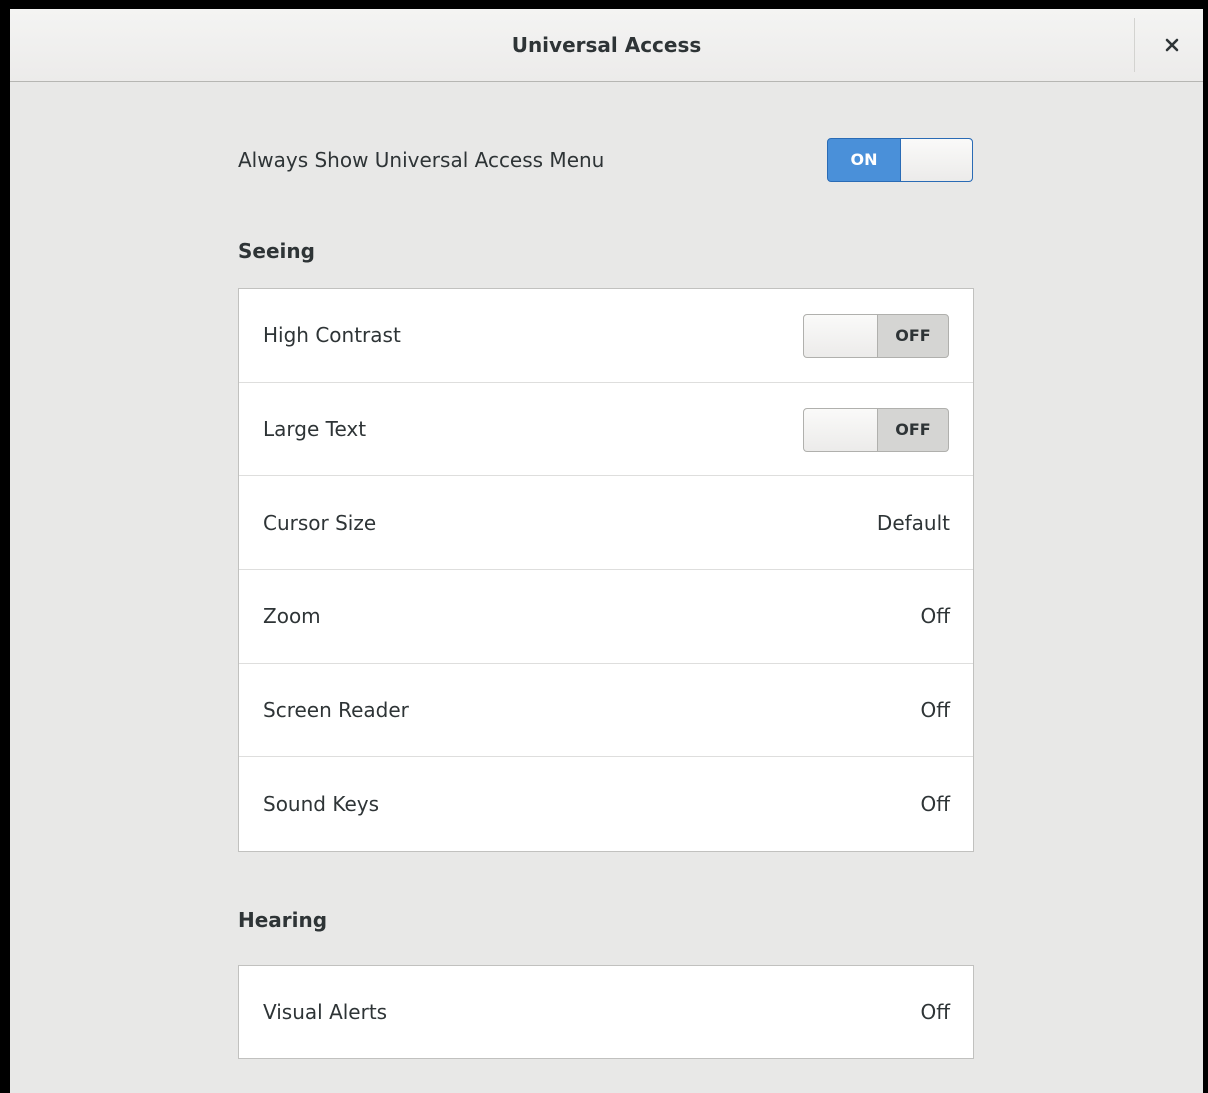  Describe the element at coordinates (913, 522) in the screenshot. I see `row-value: Default` at that location.